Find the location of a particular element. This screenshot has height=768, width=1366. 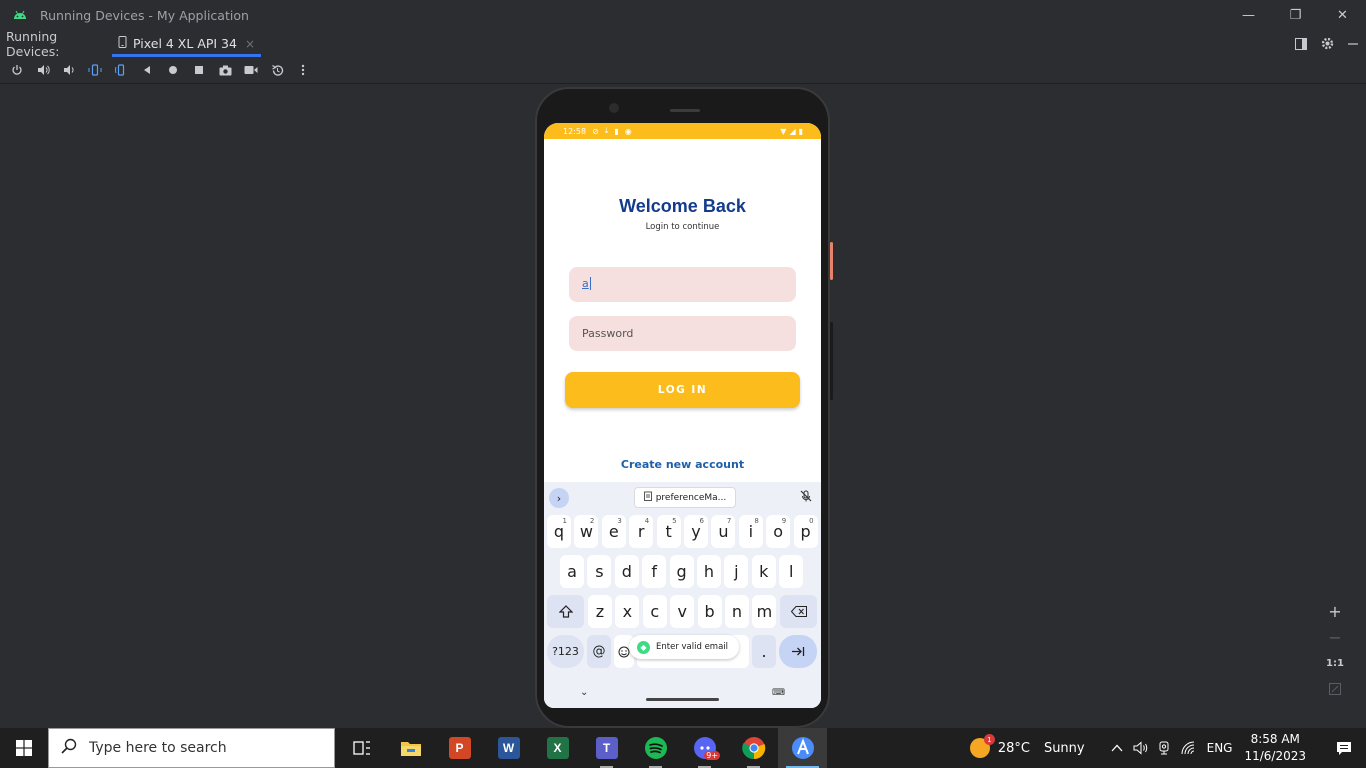

excel-icon: X is located at coordinates (557, 748).